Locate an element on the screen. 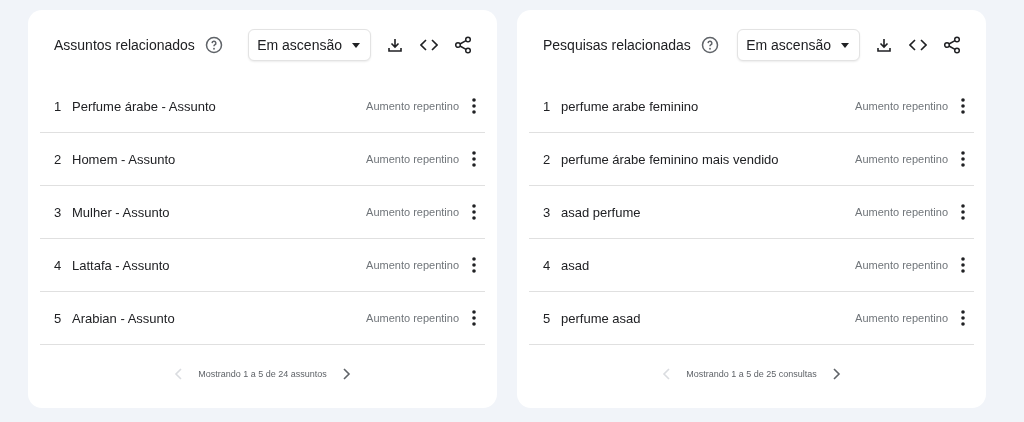  query-label: Perfume árabe - Assunto is located at coordinates (144, 106).